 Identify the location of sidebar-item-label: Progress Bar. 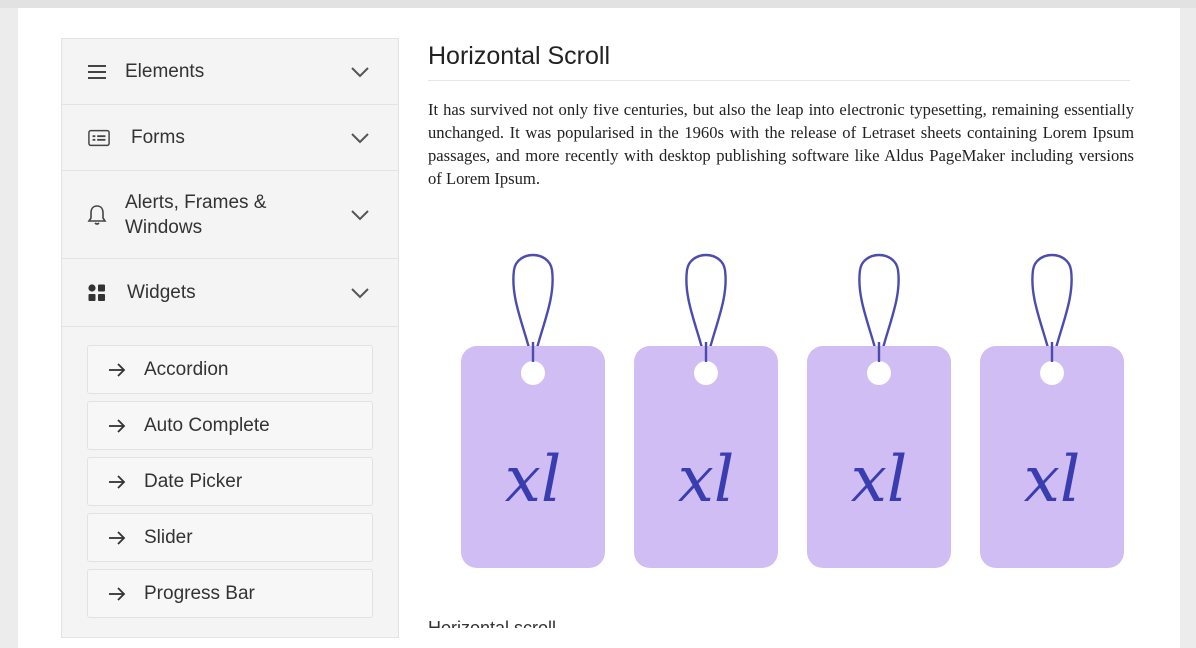
(199, 593).